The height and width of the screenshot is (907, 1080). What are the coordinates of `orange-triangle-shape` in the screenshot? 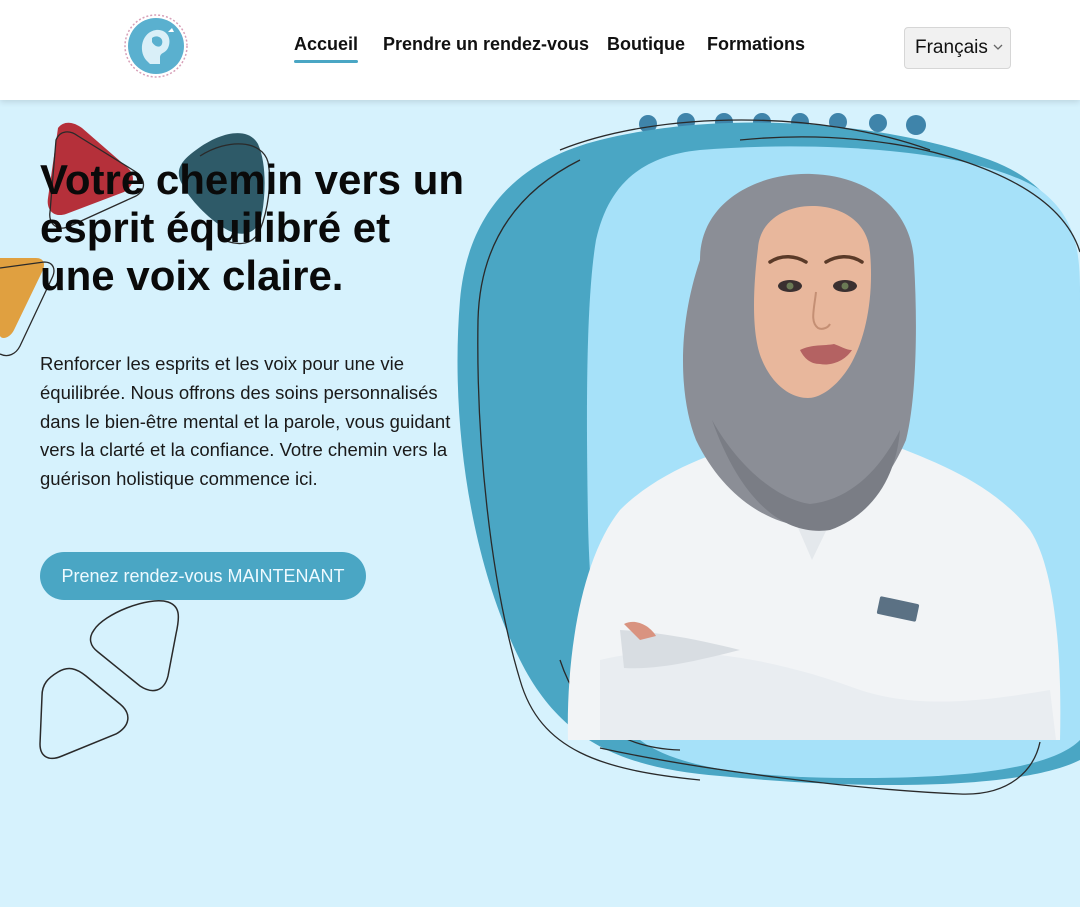 It's located at (22, 298).